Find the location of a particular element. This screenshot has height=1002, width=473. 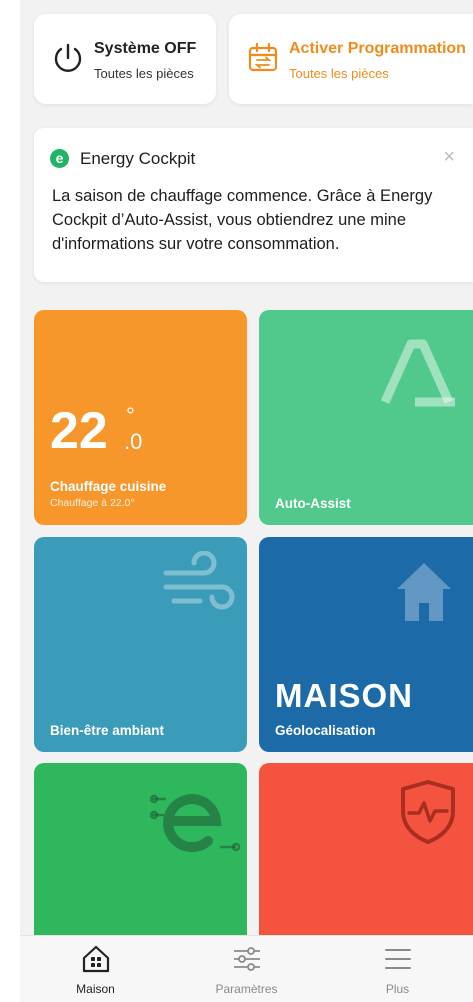

close-icon: × is located at coordinates (449, 157).